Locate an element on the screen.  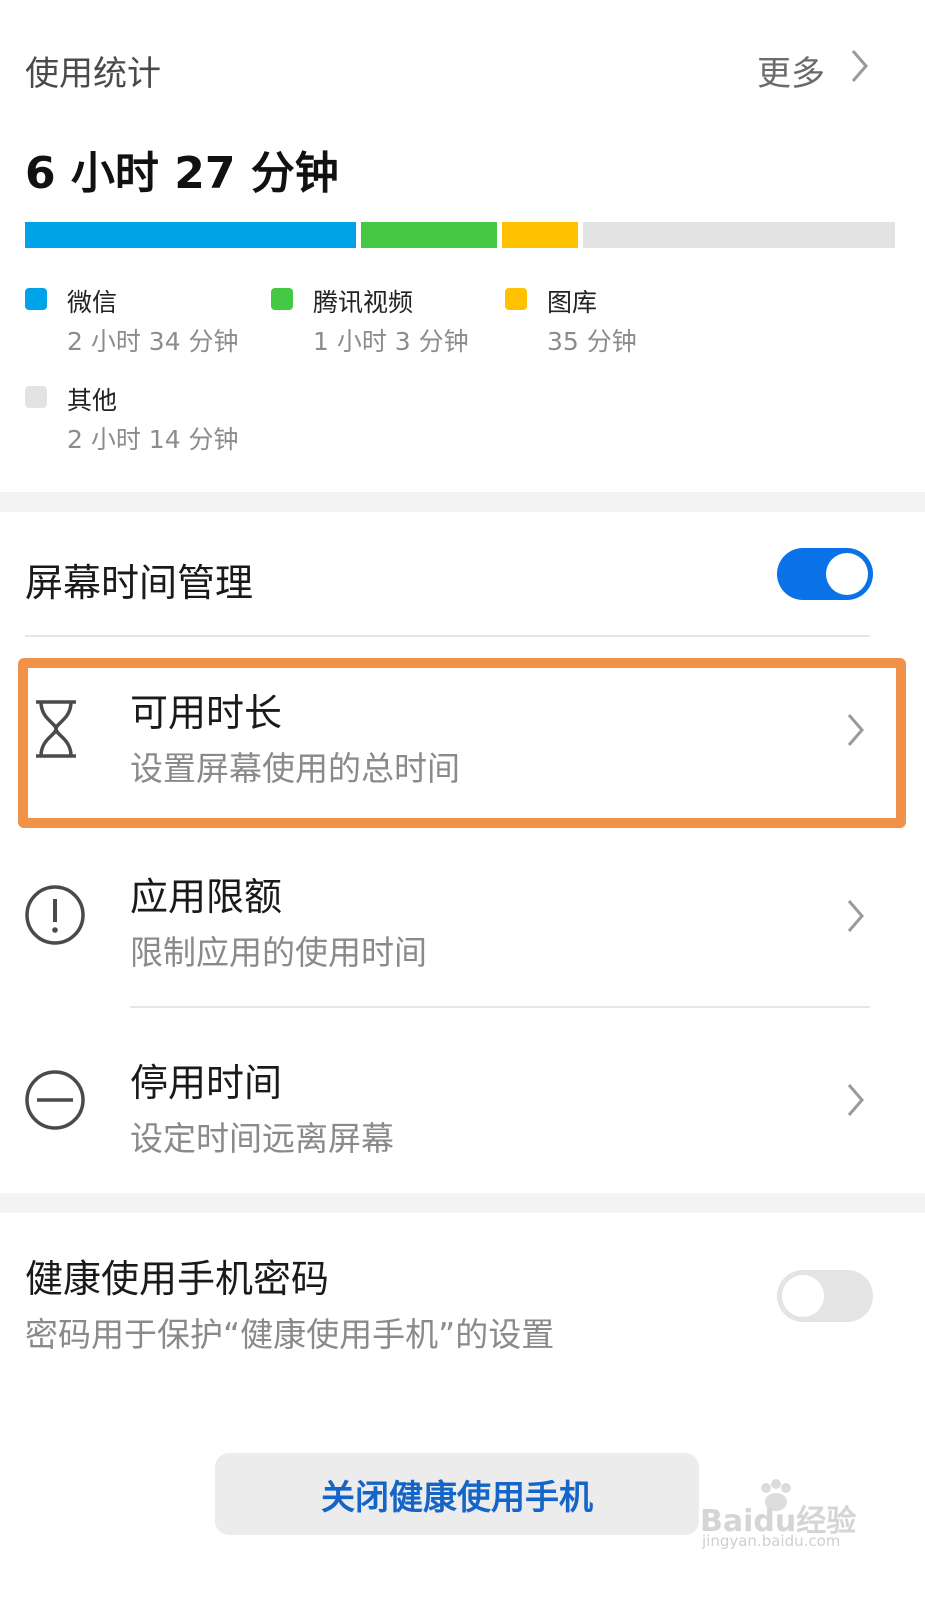
legend-time-other: 2 小时 14 分钟 is located at coordinates (153, 439).